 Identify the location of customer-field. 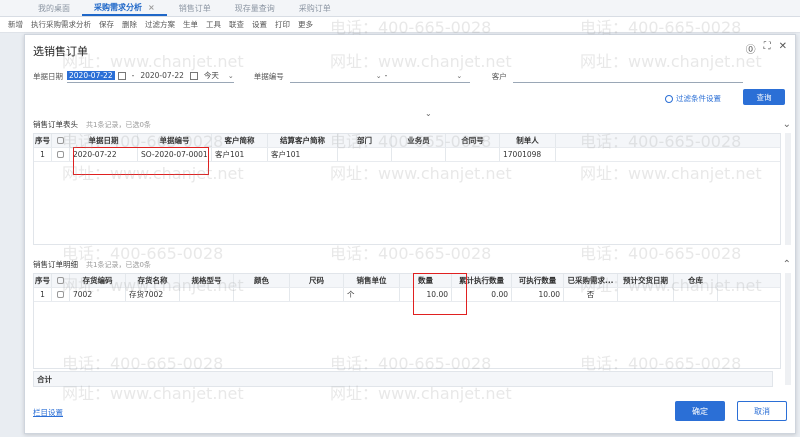
(627, 76).